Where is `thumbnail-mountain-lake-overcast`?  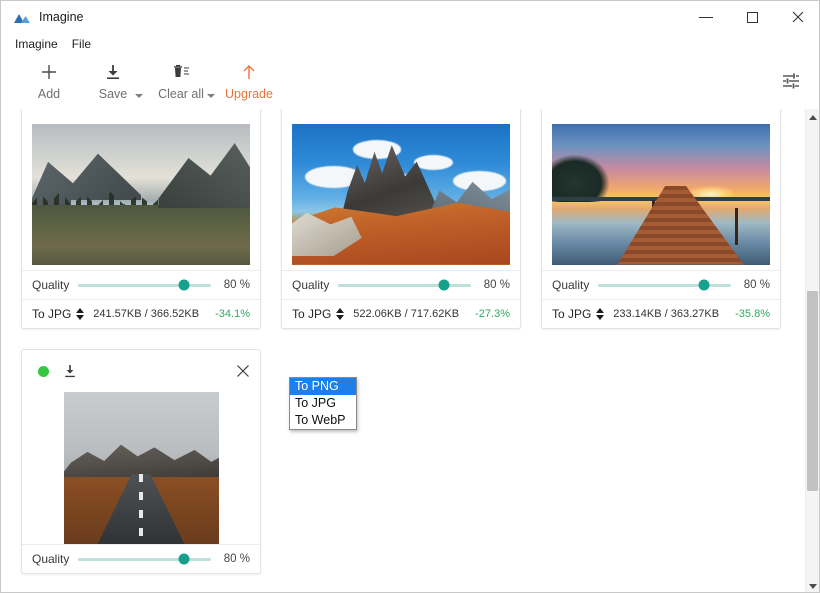 thumbnail-mountain-lake-overcast is located at coordinates (141, 194).